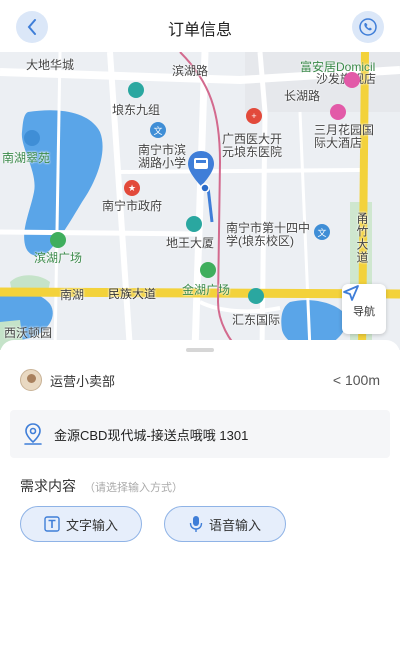 The height and width of the screenshot is (660, 400). Describe the element at coordinates (362, 238) in the screenshot. I see `map-label: 甬竹大道` at that location.